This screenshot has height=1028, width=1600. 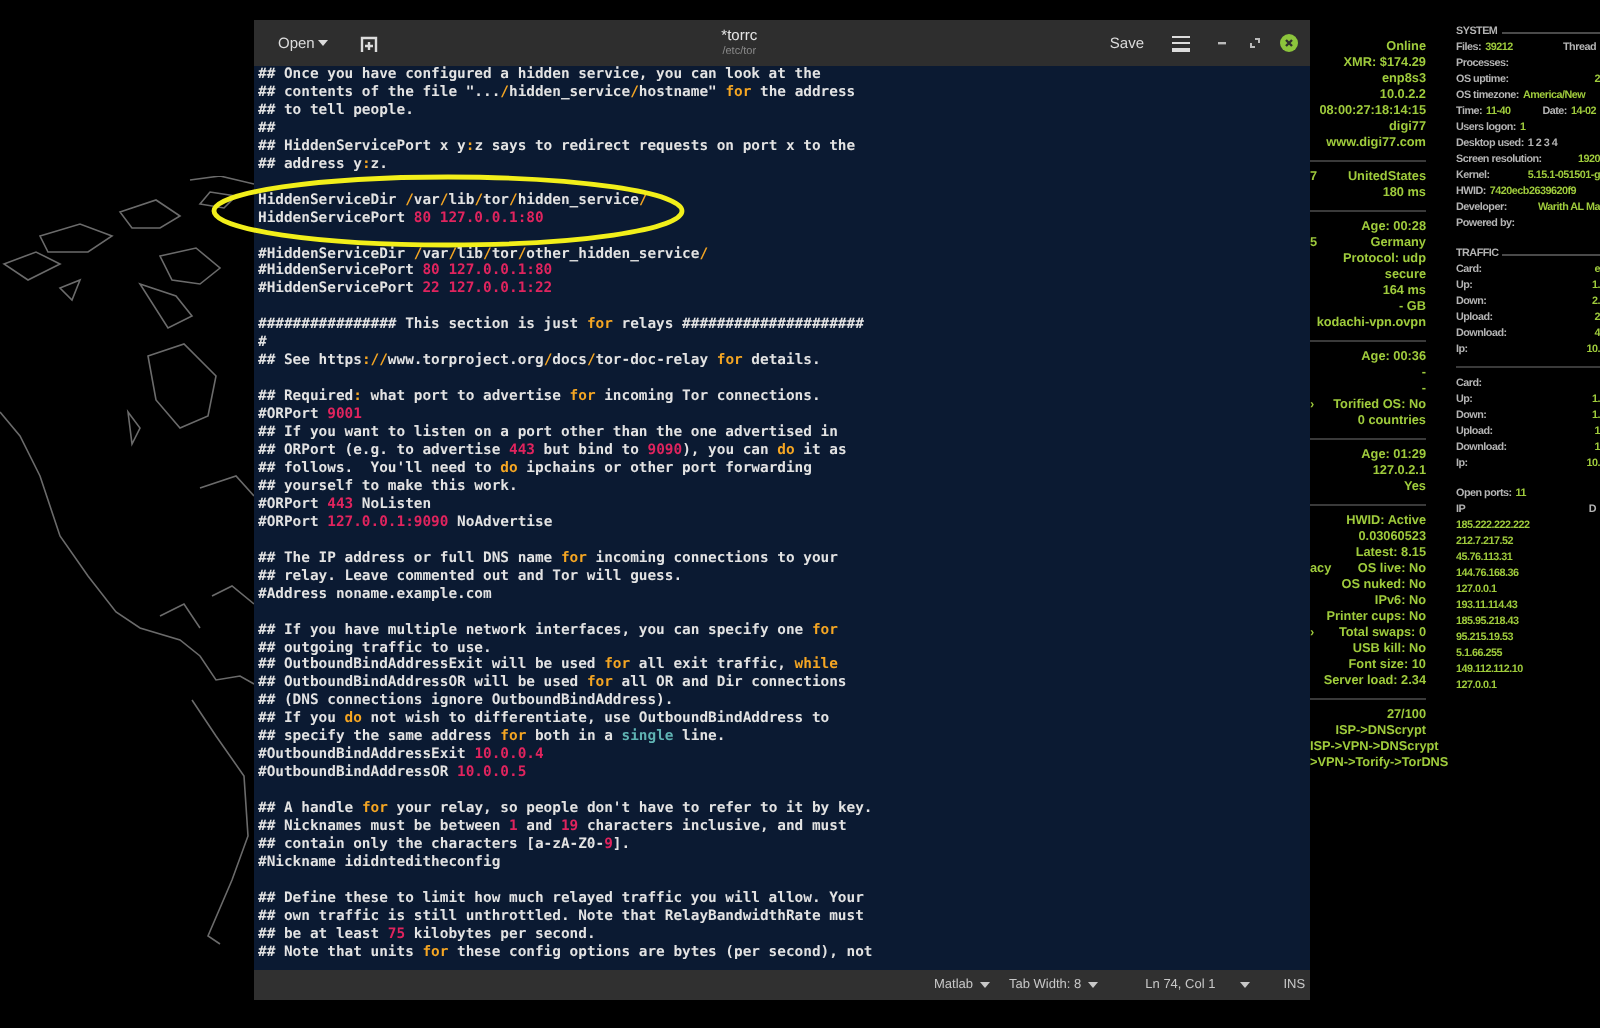 I want to click on new-document-icon, so click(x=368, y=43).